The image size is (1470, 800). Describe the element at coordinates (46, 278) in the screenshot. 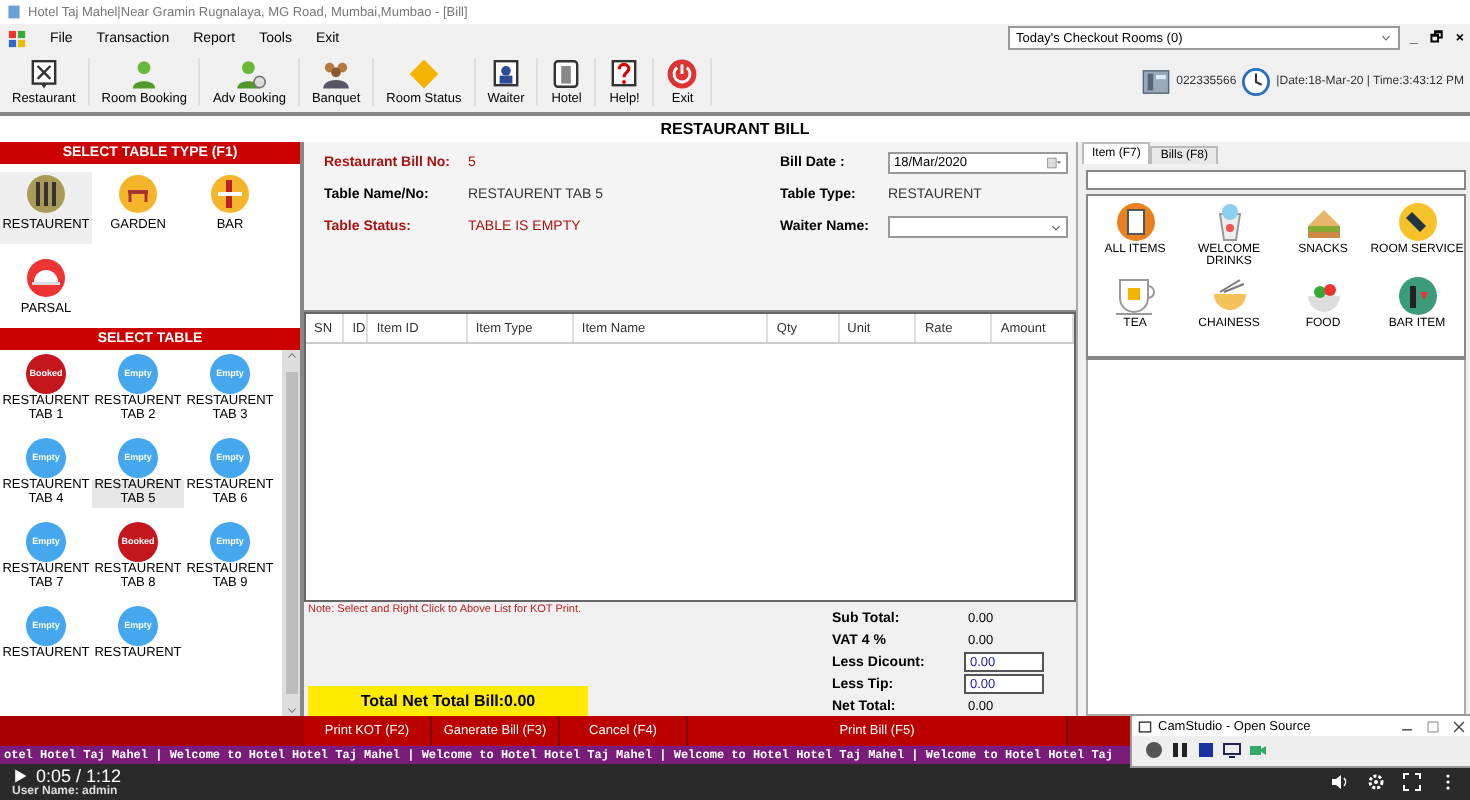

I see `cloche-icon` at that location.